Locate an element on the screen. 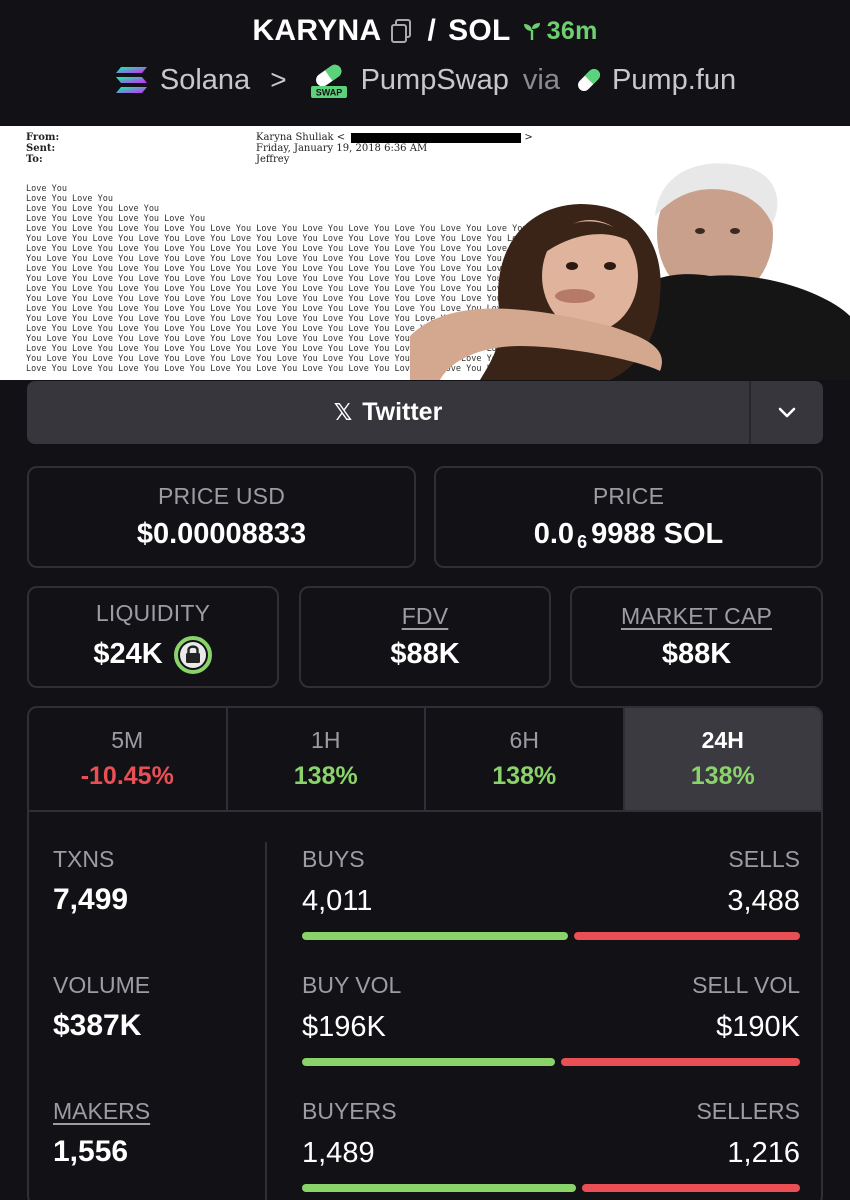 The height and width of the screenshot is (1200, 850). buys-bar-fill is located at coordinates (435, 936).